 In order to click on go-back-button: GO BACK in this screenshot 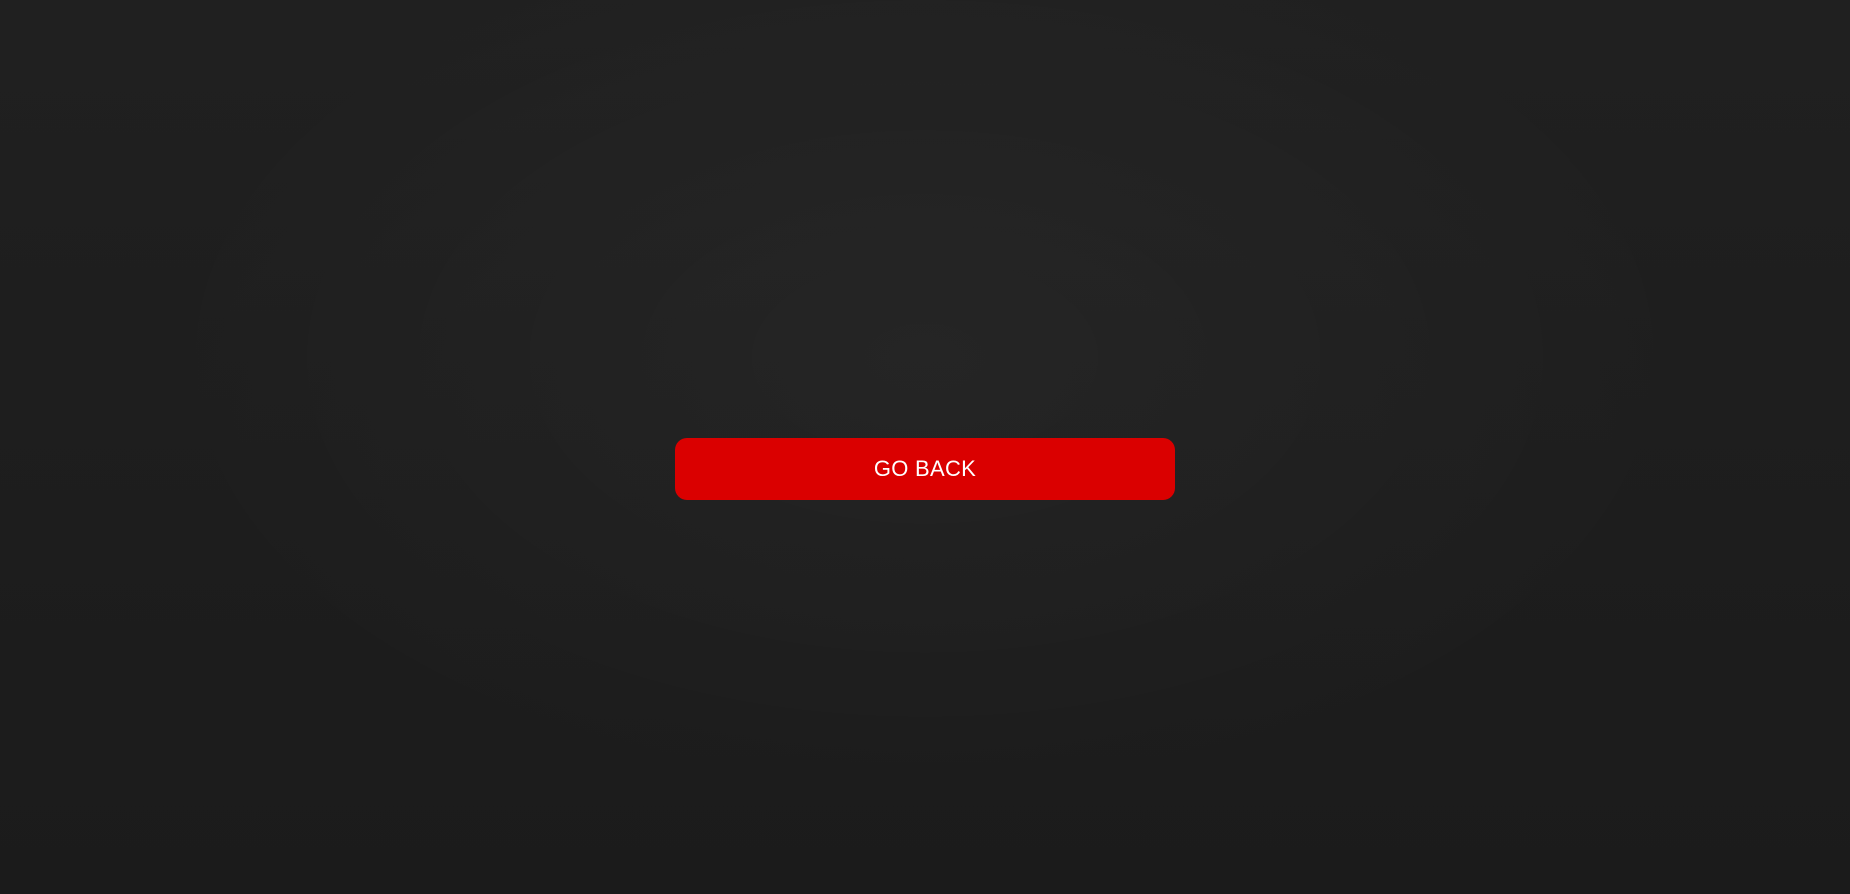, I will do `click(925, 469)`.